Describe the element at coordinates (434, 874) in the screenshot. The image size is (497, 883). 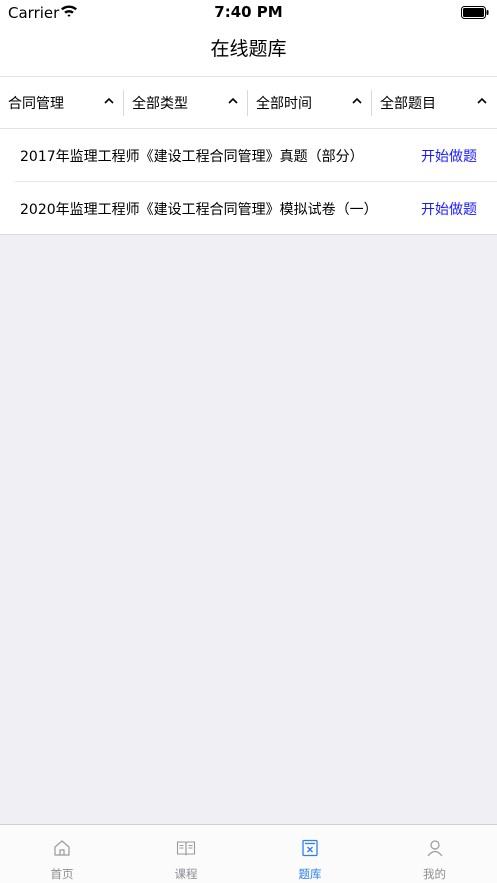
I see `tab-label: 我的` at that location.